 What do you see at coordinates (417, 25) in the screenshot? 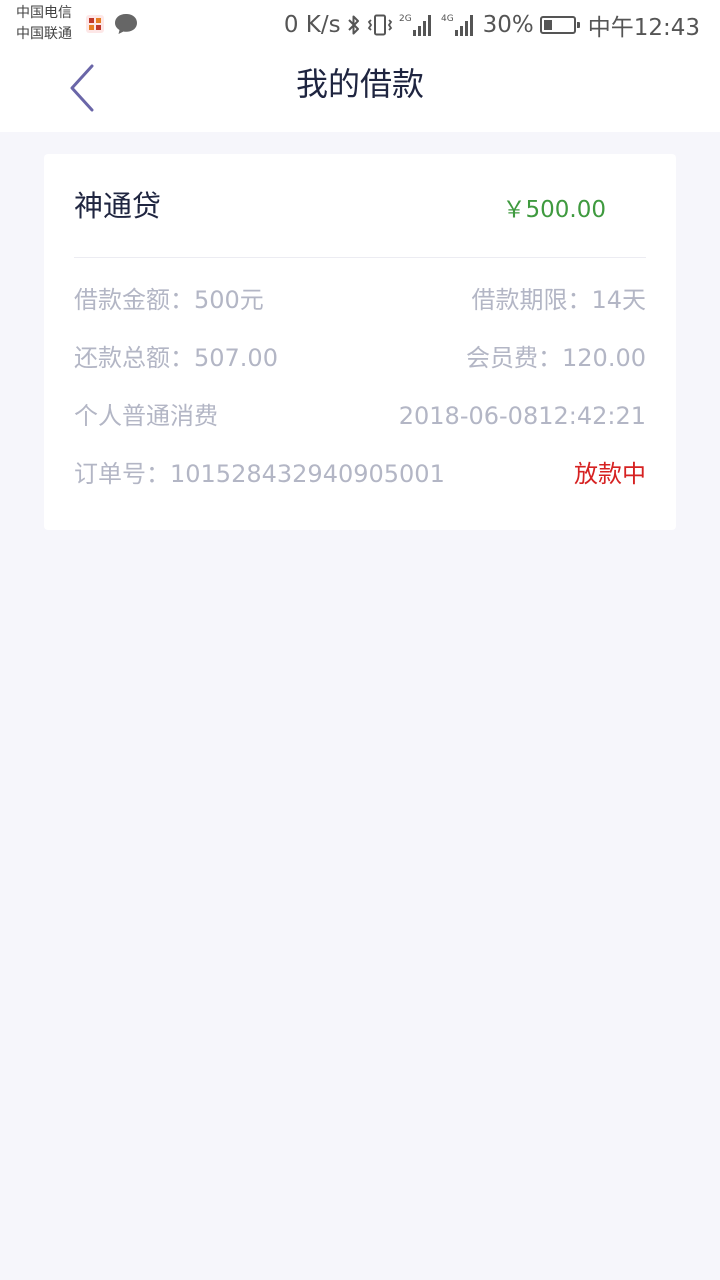
I see `signal-2g-icon: 2G` at bounding box center [417, 25].